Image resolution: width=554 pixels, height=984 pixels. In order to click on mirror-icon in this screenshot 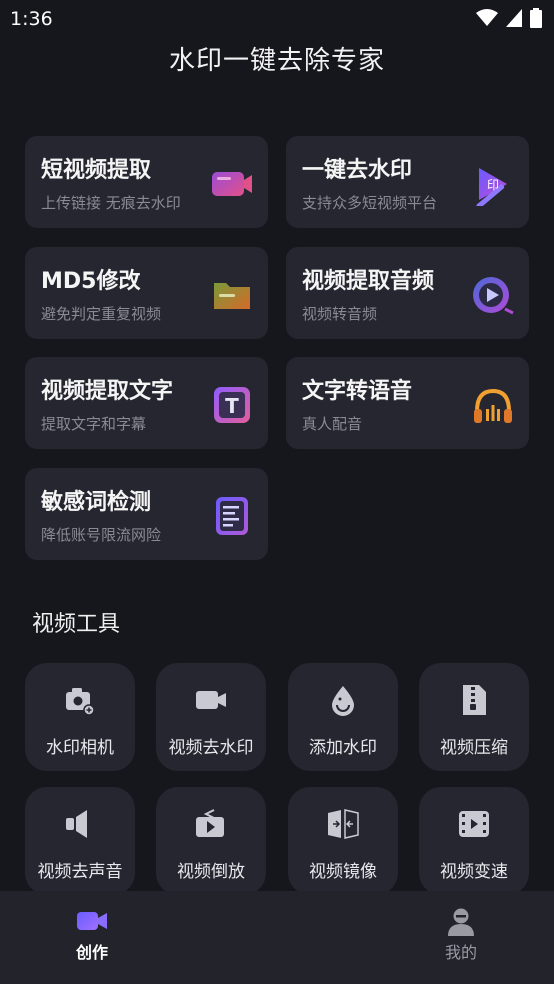, I will do `click(343, 824)`.